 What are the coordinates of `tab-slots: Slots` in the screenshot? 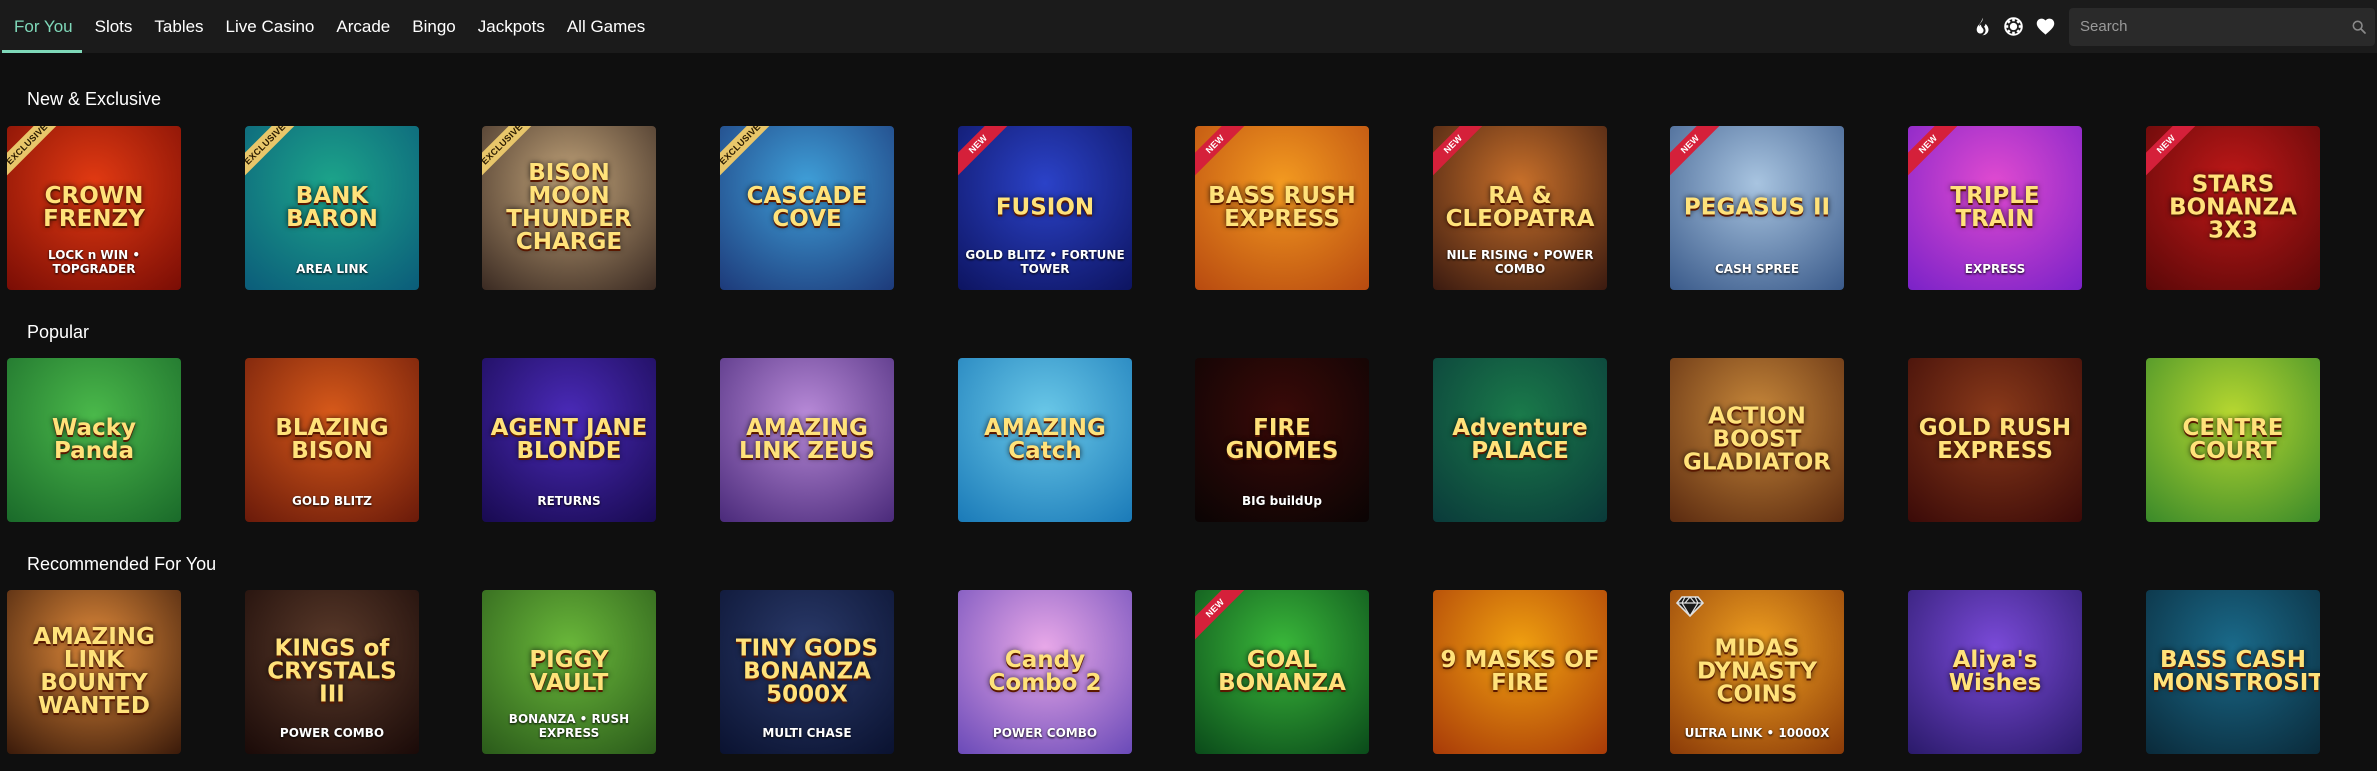 It's located at (114, 26).